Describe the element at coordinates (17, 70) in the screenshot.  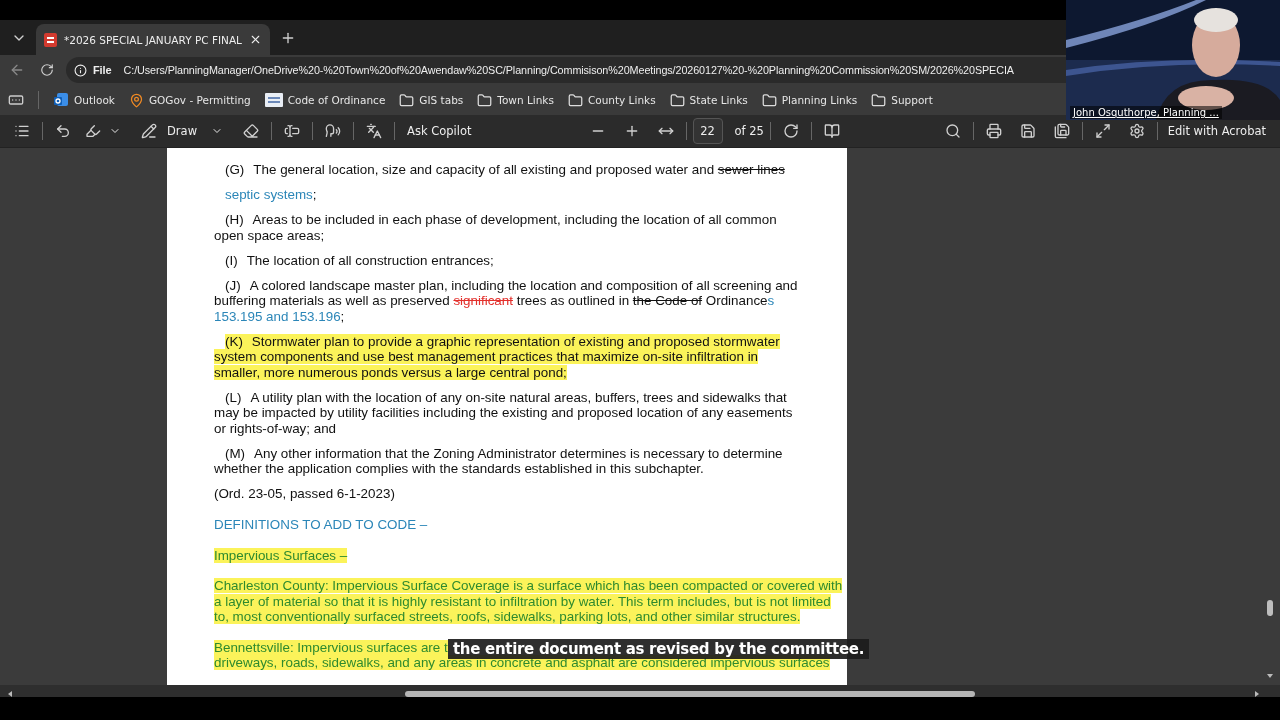
I see `back-icon` at that location.